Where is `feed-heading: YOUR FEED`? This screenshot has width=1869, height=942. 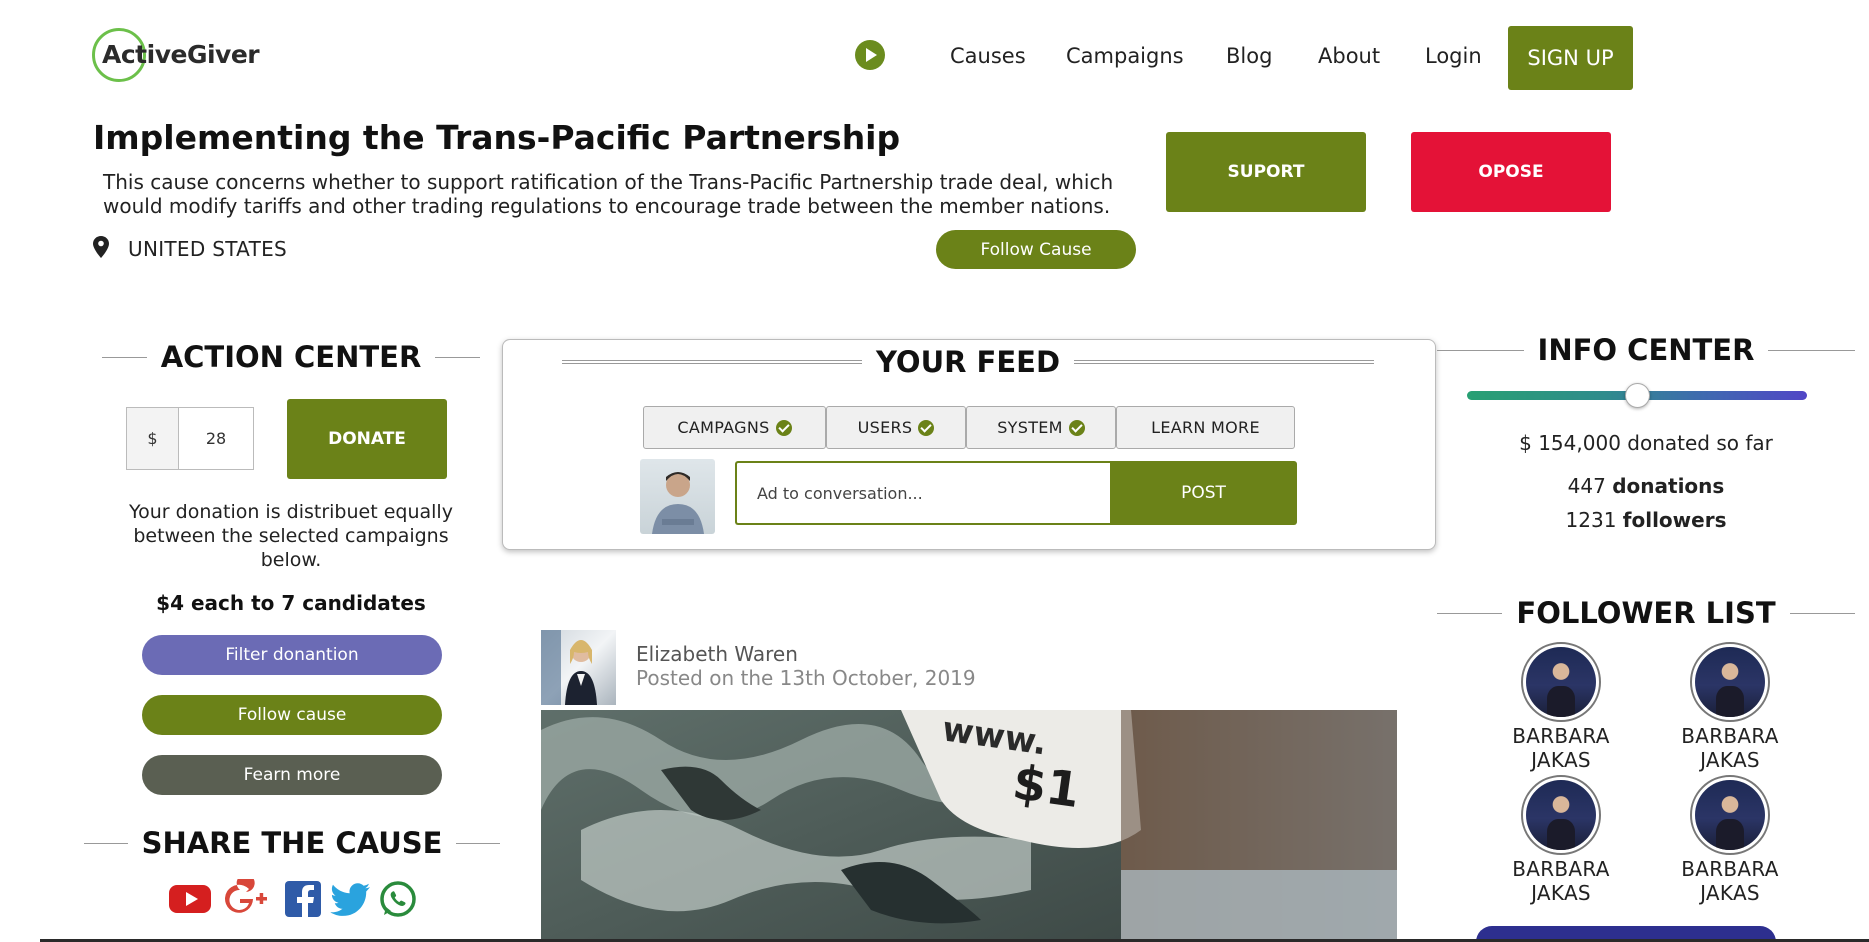
feed-heading: YOUR FEED is located at coordinates (968, 362).